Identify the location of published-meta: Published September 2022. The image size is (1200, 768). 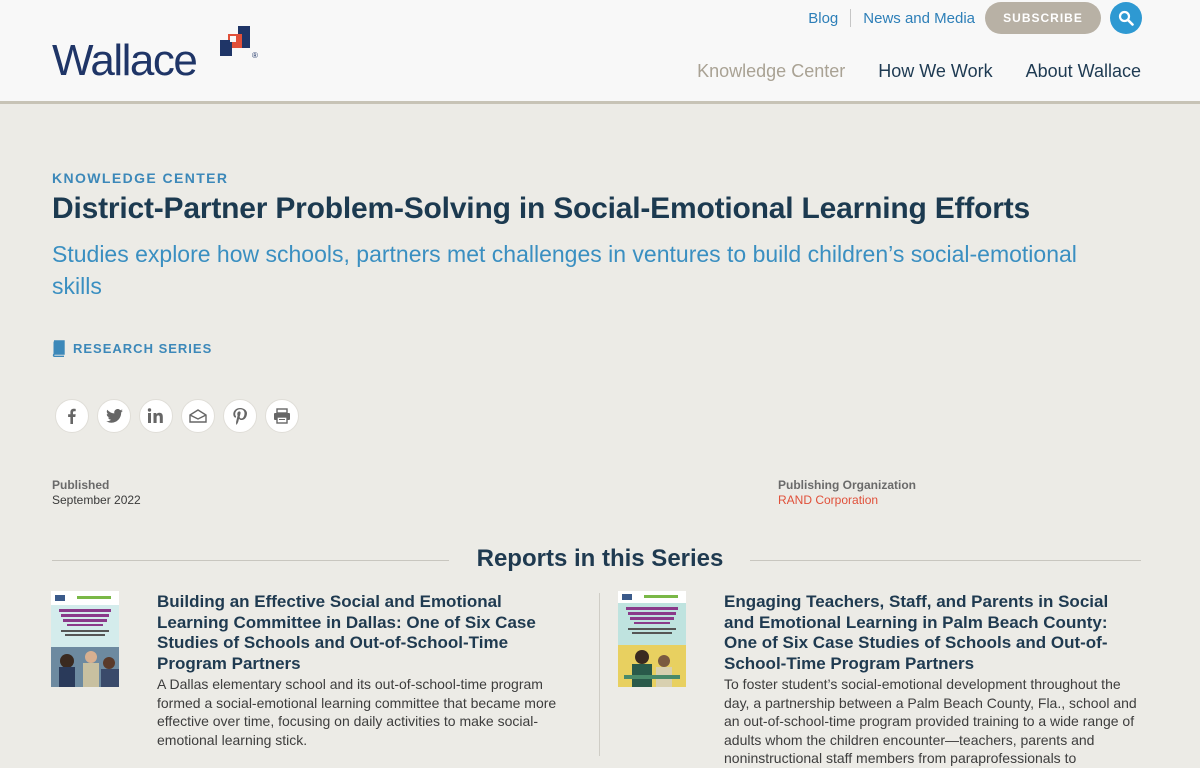
(96, 493).